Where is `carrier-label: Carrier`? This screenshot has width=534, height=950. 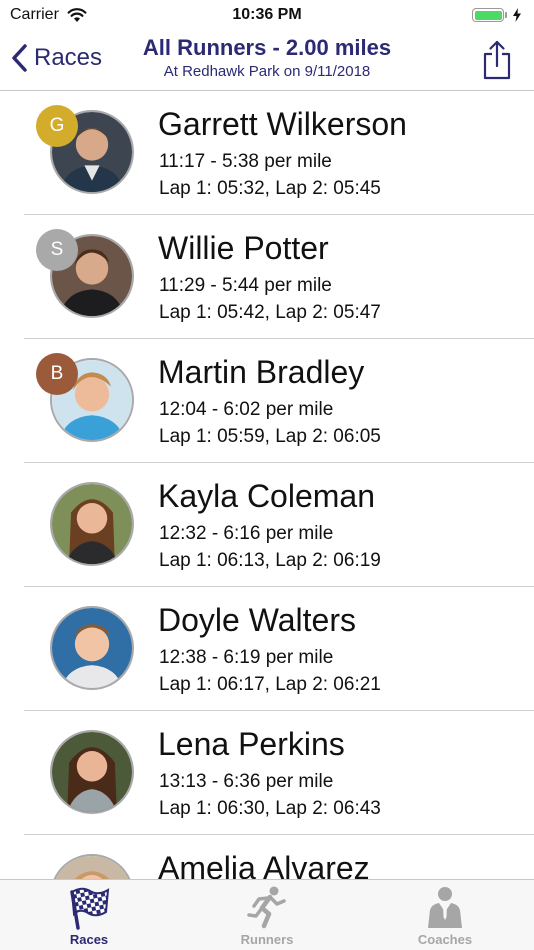 carrier-label: Carrier is located at coordinates (34, 14).